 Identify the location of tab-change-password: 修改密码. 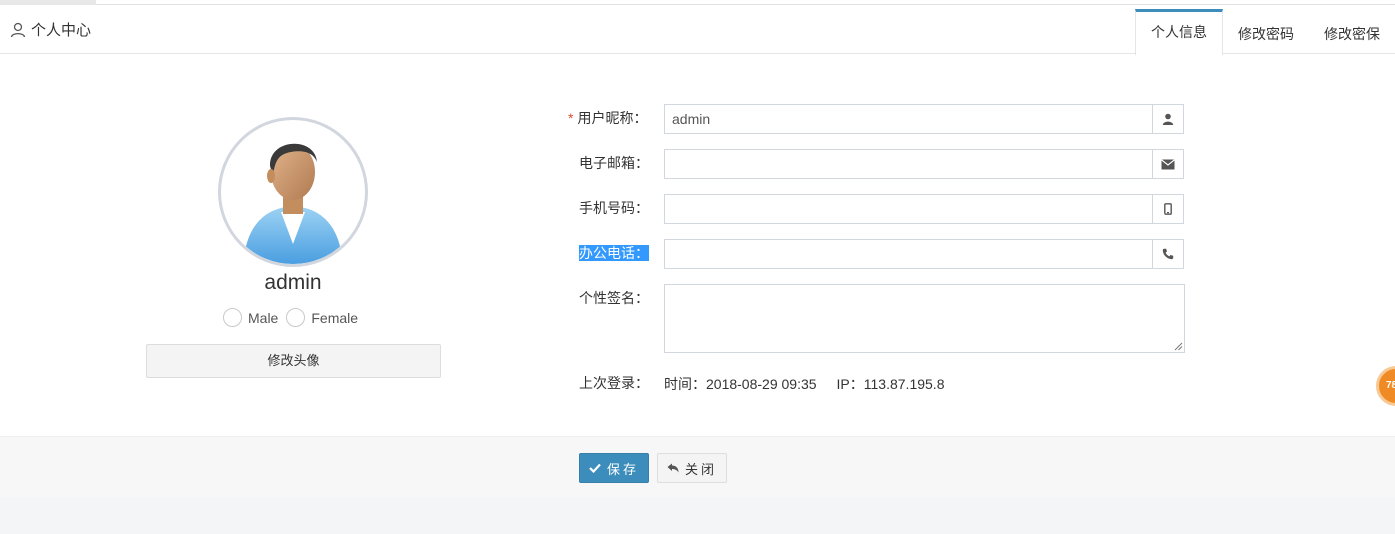
(1266, 31).